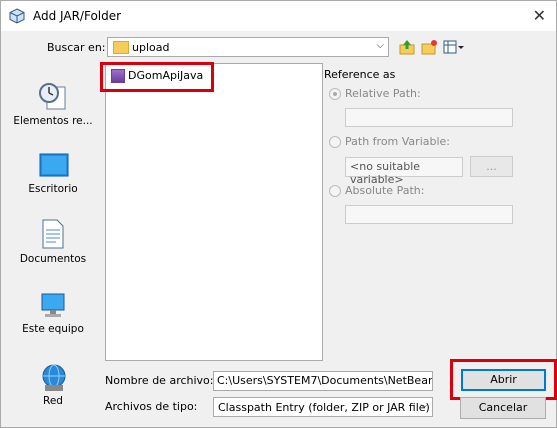  Describe the element at coordinates (53, 234) in the screenshot. I see `documents-icon` at that location.